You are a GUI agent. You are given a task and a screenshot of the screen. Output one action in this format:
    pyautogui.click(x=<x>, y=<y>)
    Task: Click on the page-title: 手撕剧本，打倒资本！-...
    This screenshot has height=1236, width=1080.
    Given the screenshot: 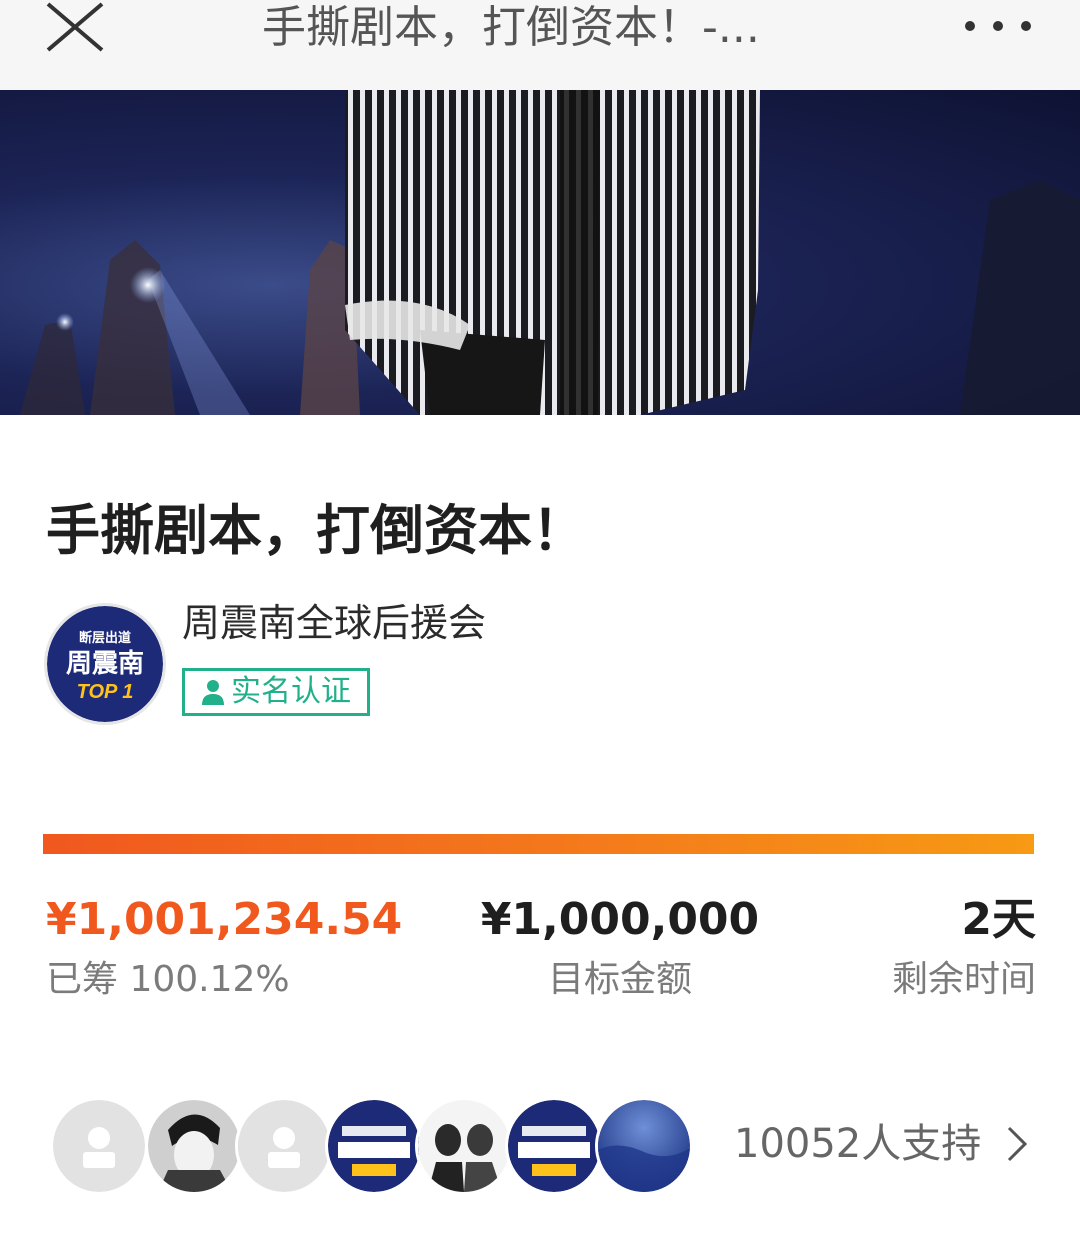 What is the action you would take?
    pyautogui.click(x=511, y=27)
    